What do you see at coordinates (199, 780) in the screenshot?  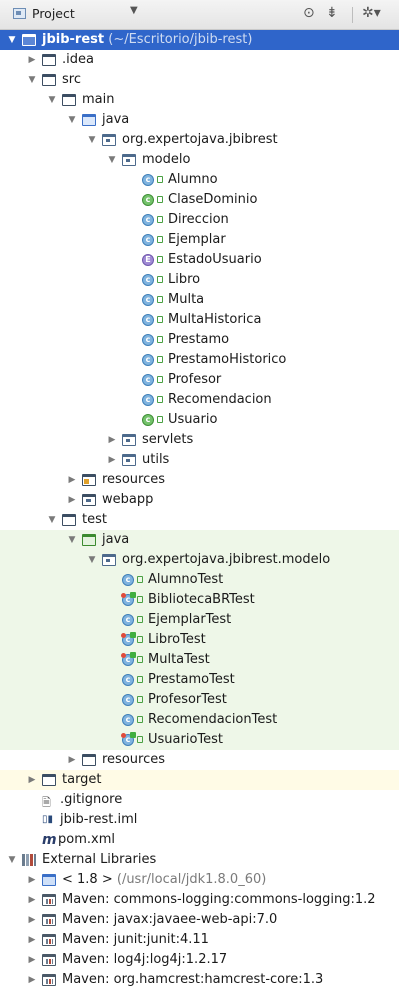 I see `tree-row: ▶ target` at bounding box center [199, 780].